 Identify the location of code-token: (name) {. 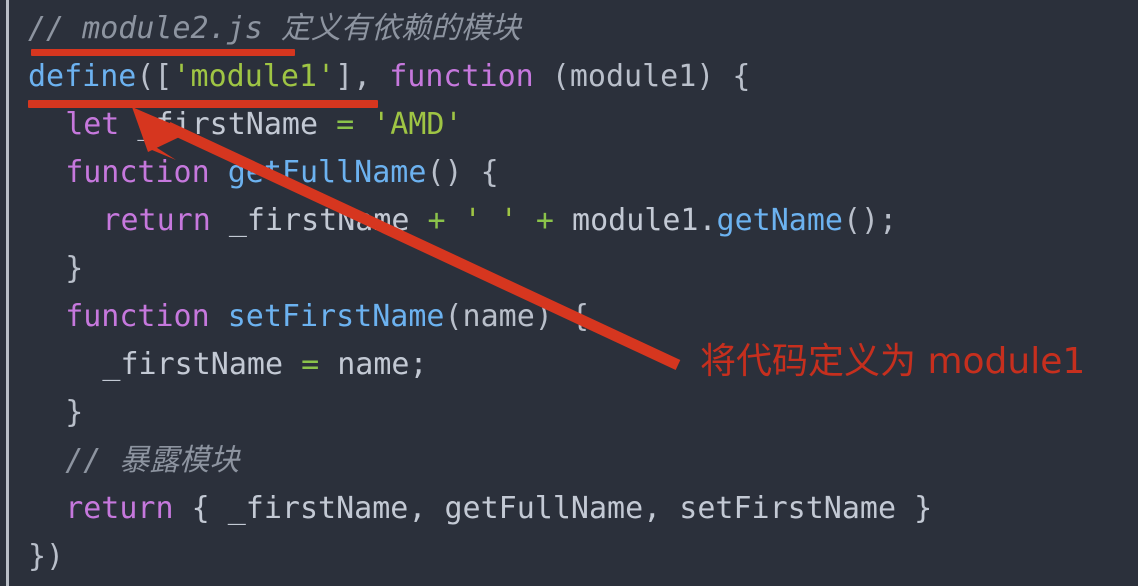
(517, 316).